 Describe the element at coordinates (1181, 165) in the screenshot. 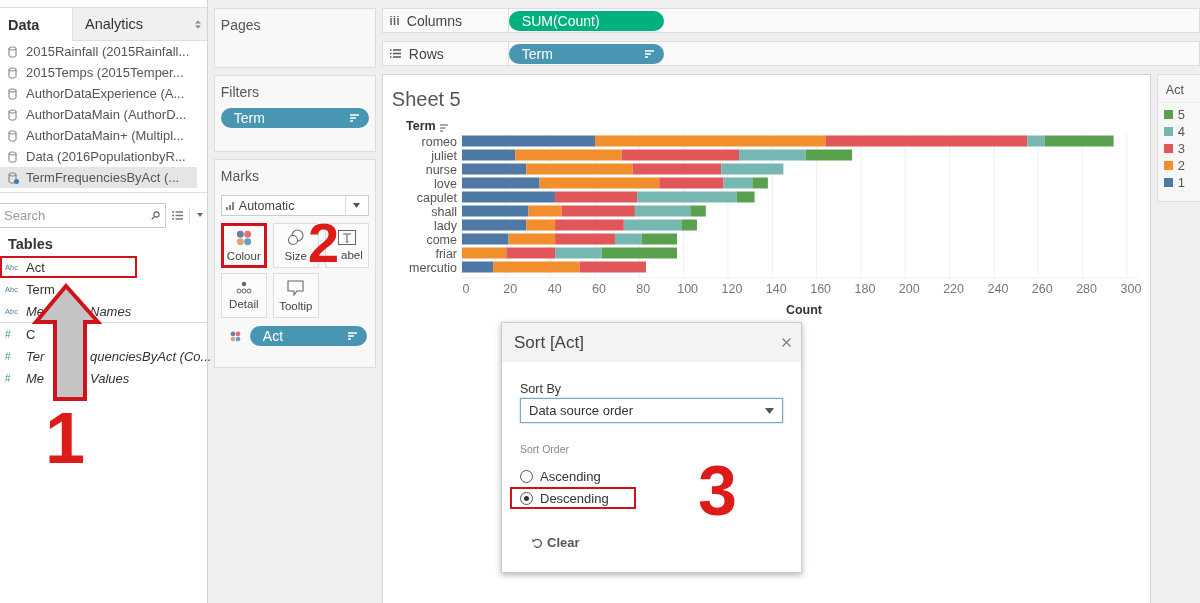

I see `legend-label: 2` at that location.